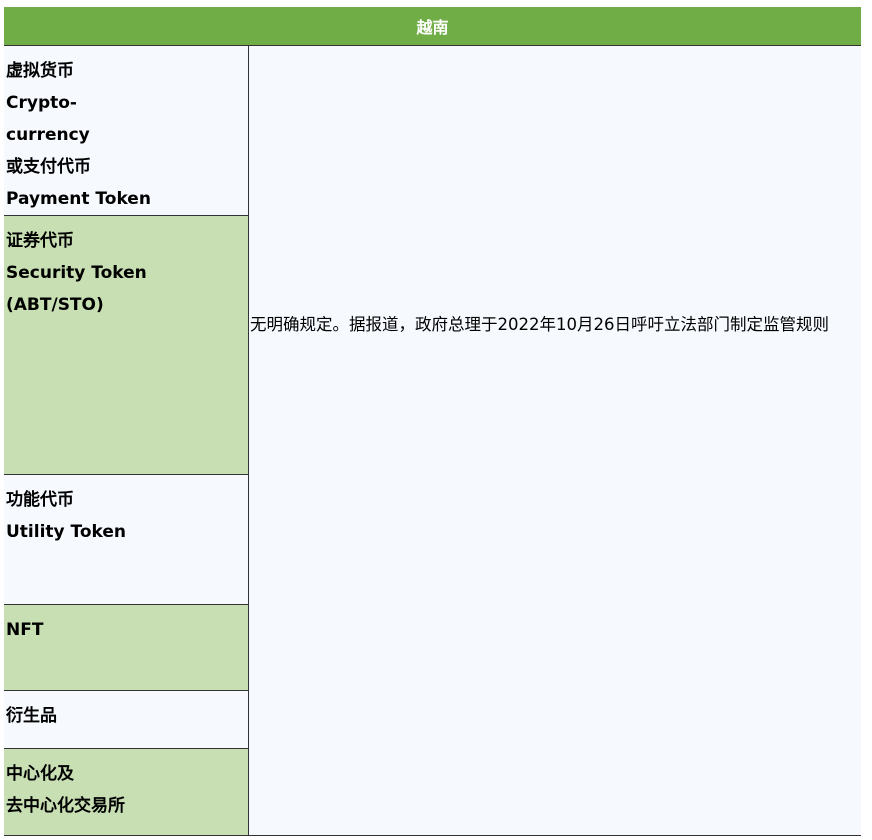  I want to click on category-label: Crypto-, so click(41, 103).